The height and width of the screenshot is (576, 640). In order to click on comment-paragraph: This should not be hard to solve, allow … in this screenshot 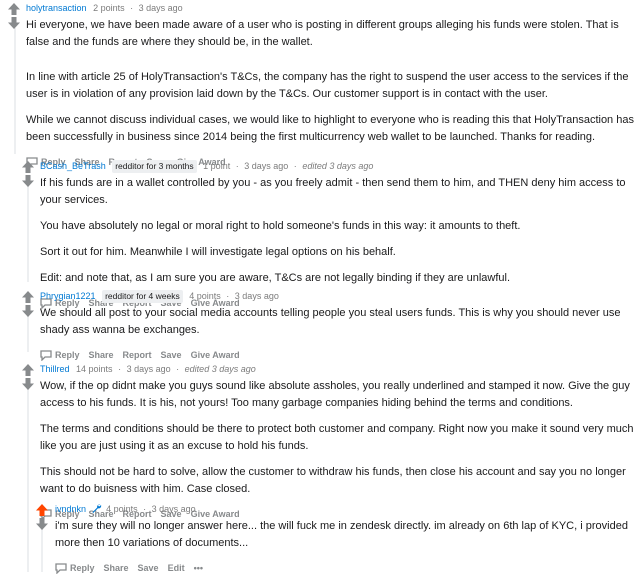, I will do `click(333, 480)`.